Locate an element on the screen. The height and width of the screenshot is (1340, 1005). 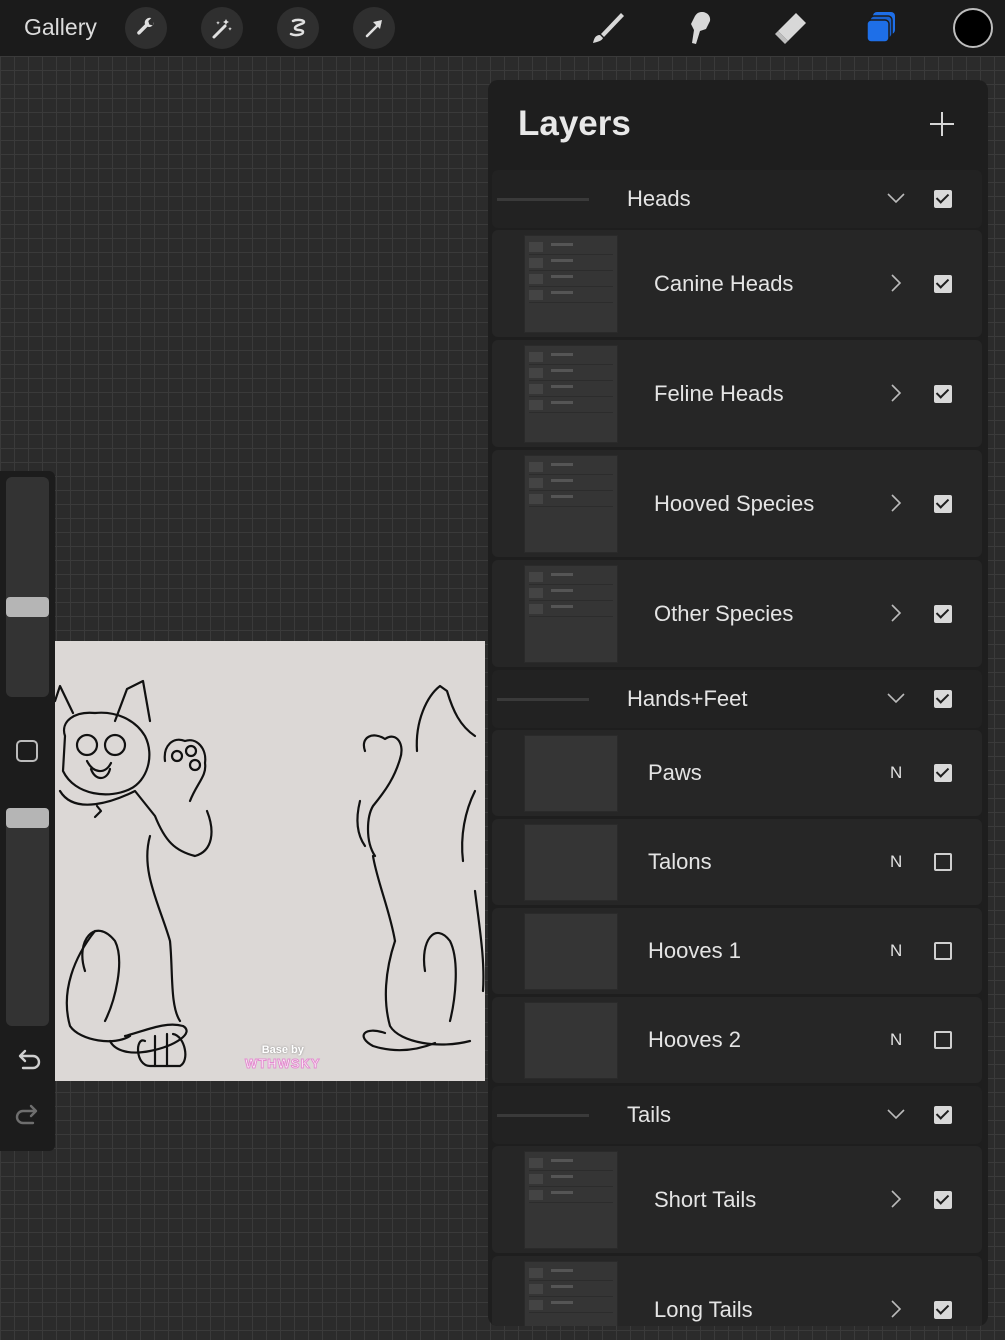
layers-panel-title: Layers is located at coordinates (574, 123).